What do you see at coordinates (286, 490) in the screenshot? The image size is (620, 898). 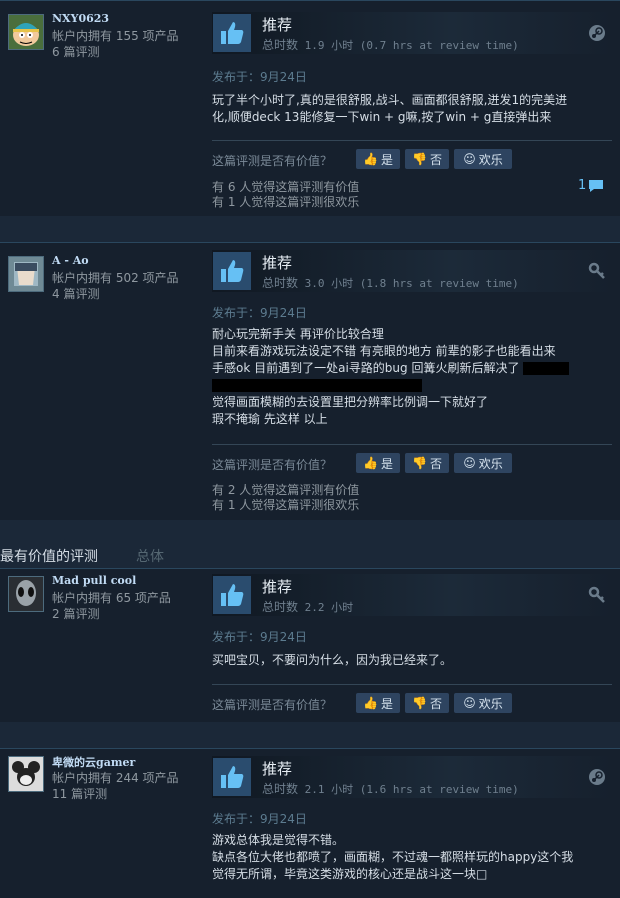 I see `helpful-count: 有 2 人觉得这篇评测有价值` at bounding box center [286, 490].